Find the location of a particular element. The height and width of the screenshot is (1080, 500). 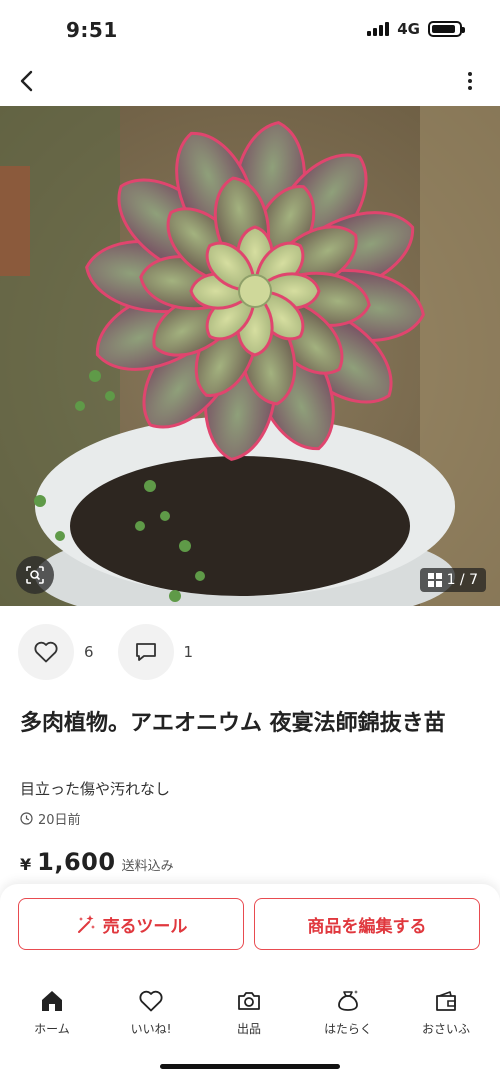

tab-wallet: おさいふ is located at coordinates (446, 1012).